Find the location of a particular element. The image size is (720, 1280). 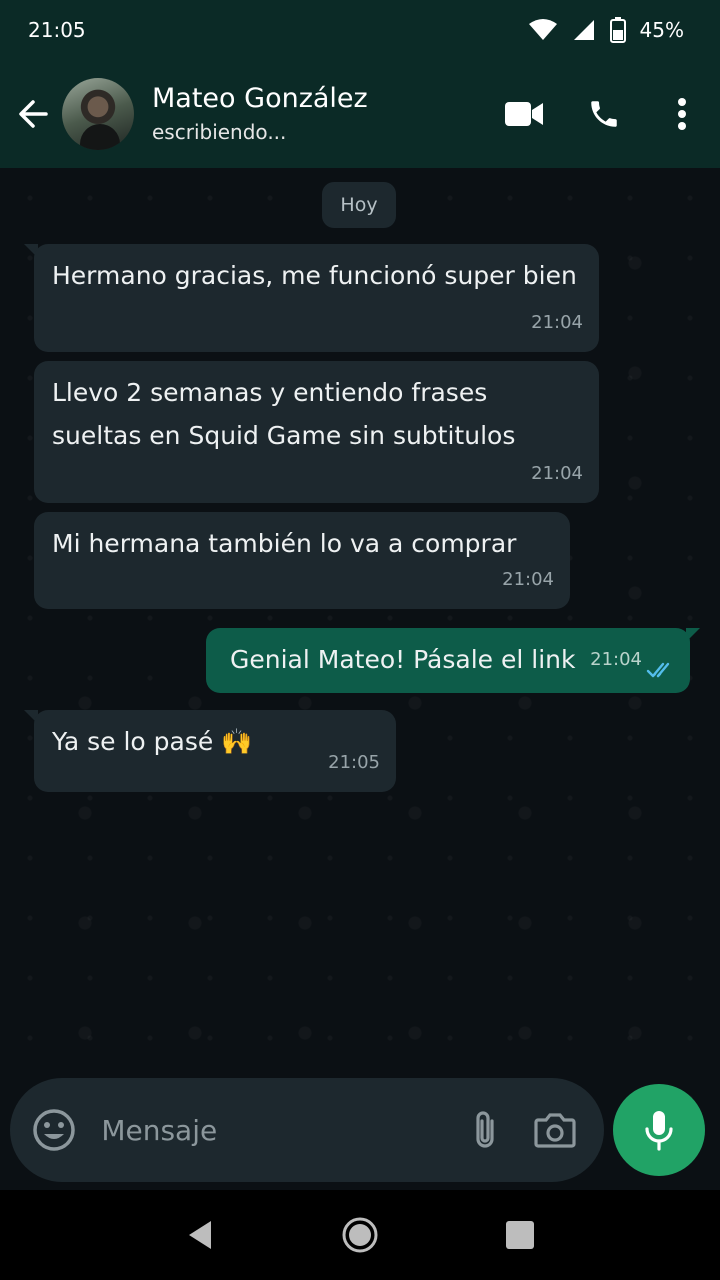

status-time: 21:05 is located at coordinates (57, 30).